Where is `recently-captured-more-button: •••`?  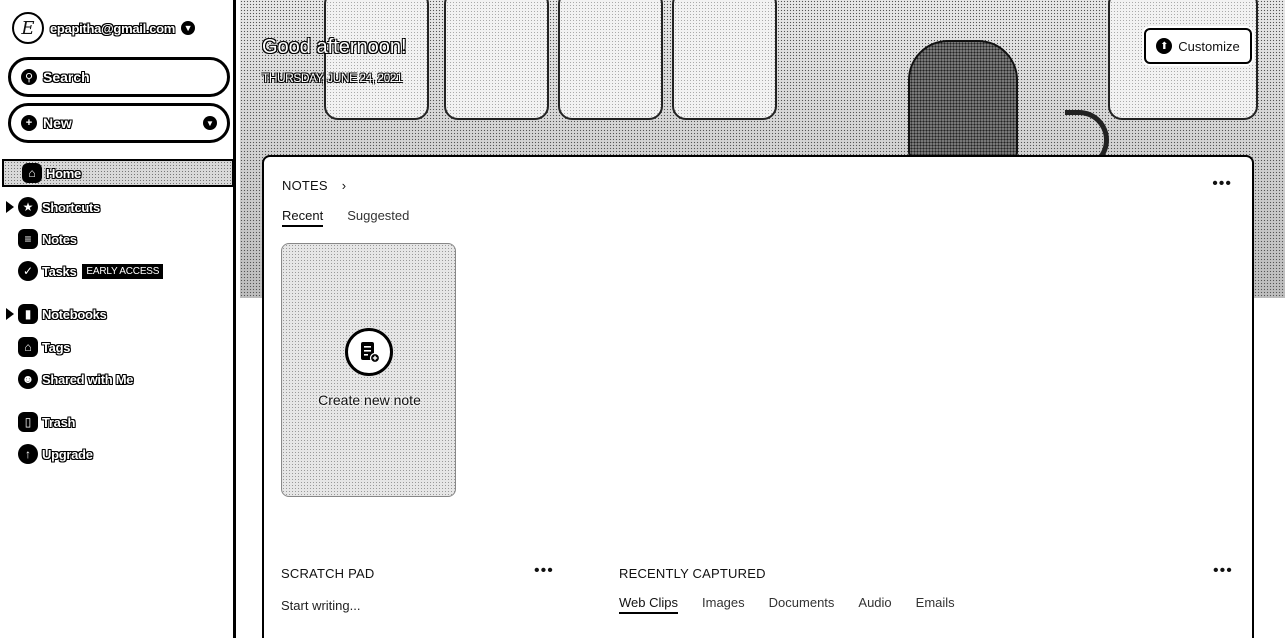 recently-captured-more-button: ••• is located at coordinates (1223, 571).